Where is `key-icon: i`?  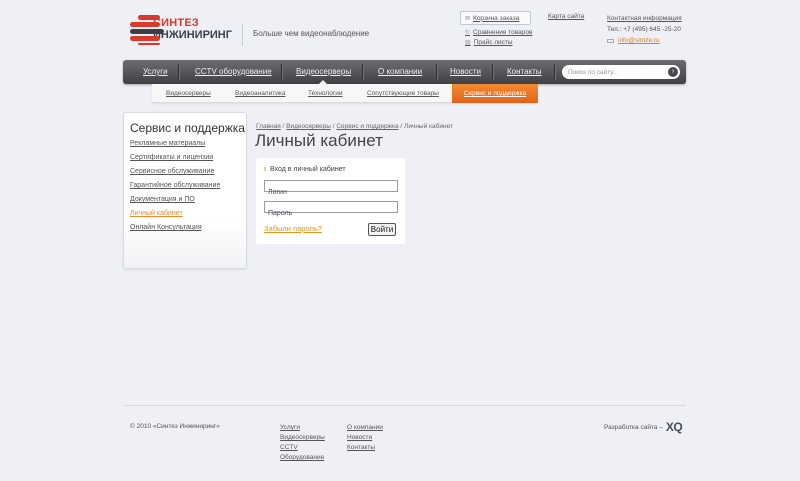 key-icon: i is located at coordinates (265, 169).